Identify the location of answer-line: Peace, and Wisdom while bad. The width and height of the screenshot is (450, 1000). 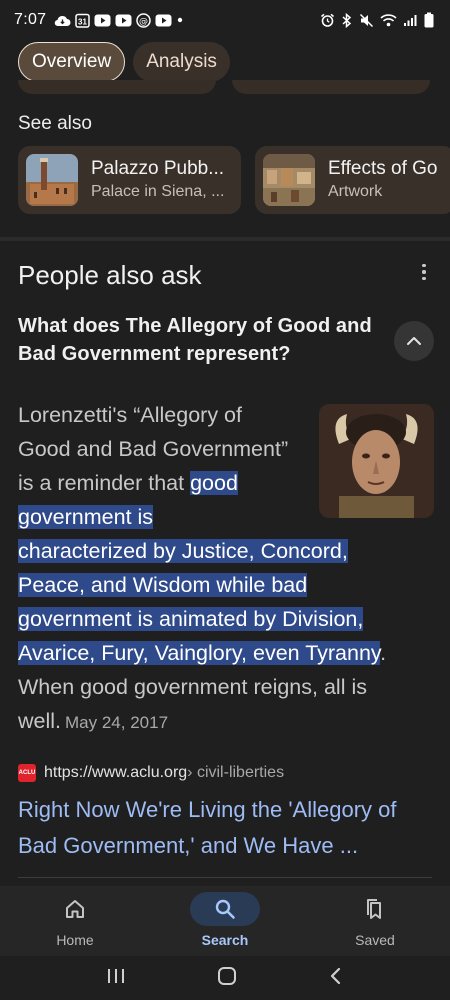
(218, 585).